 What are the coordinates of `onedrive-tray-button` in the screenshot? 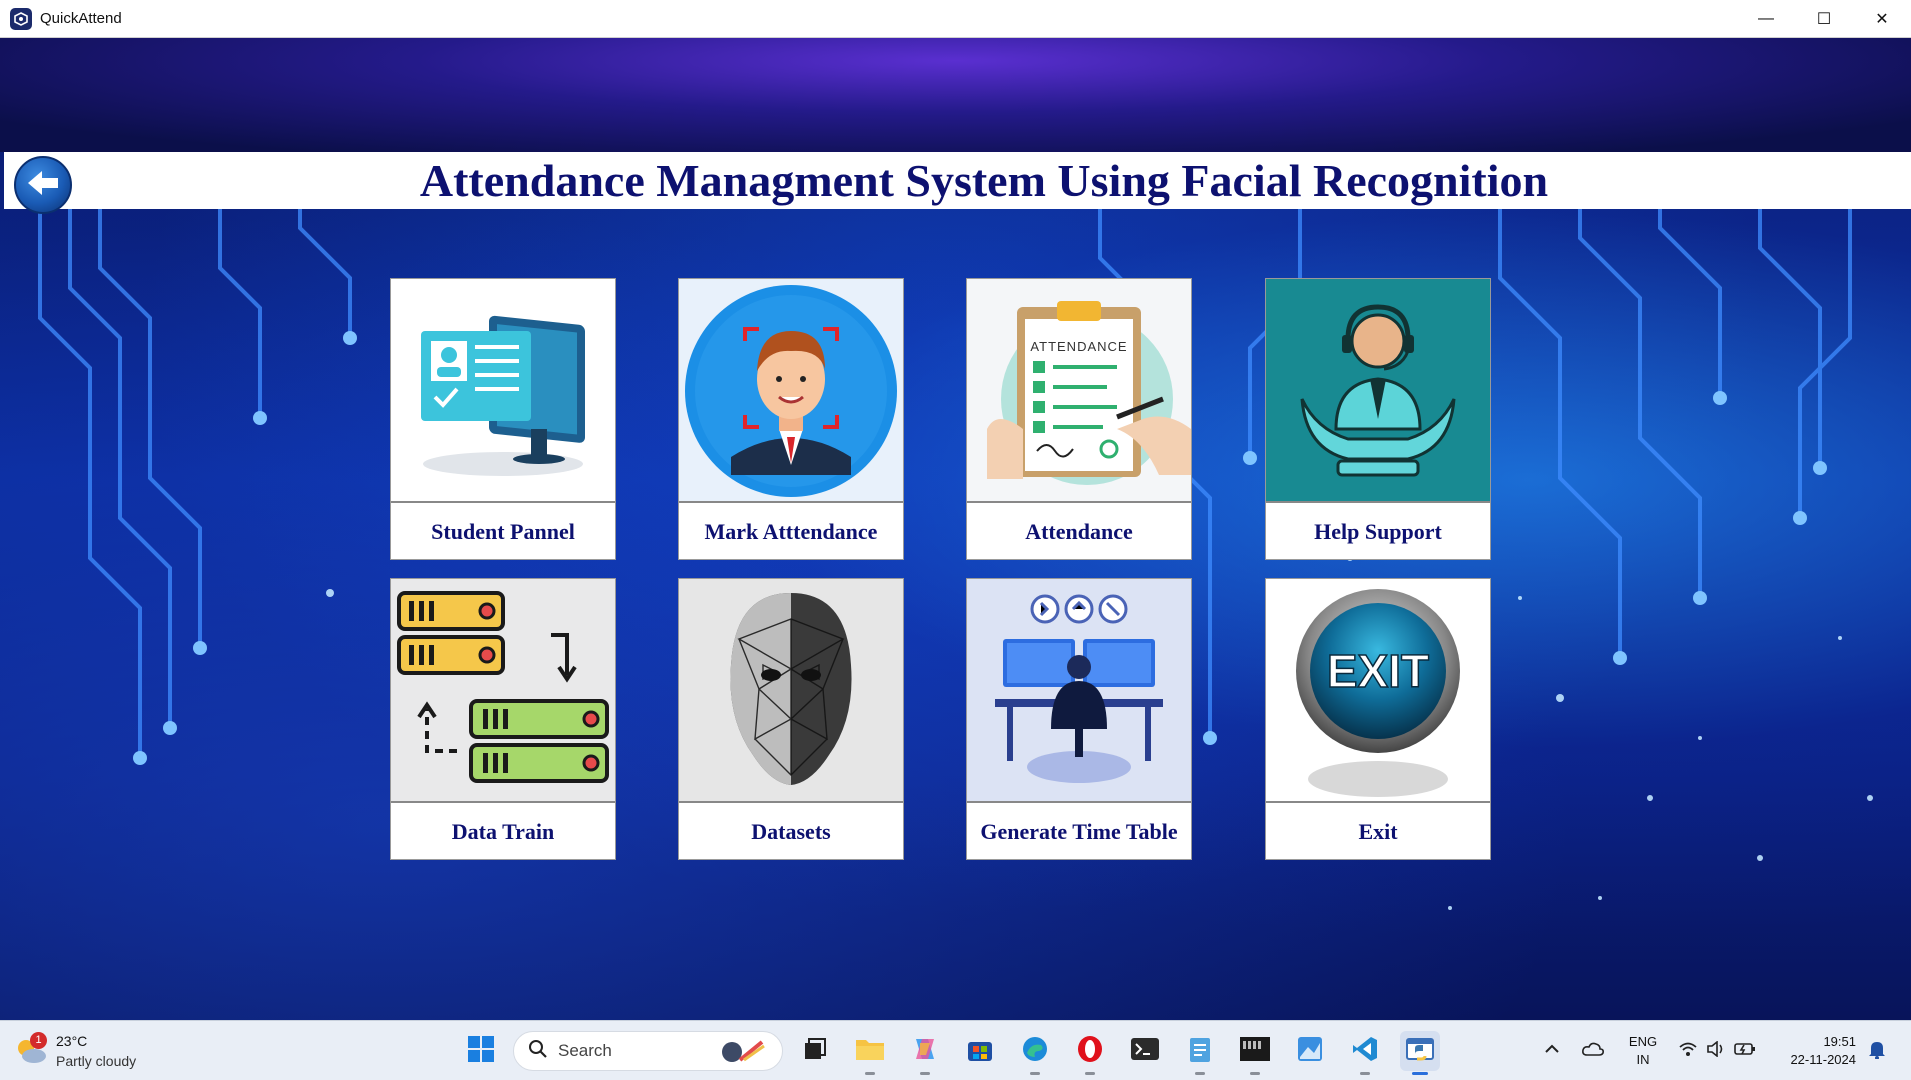 It's located at (1593, 1051).